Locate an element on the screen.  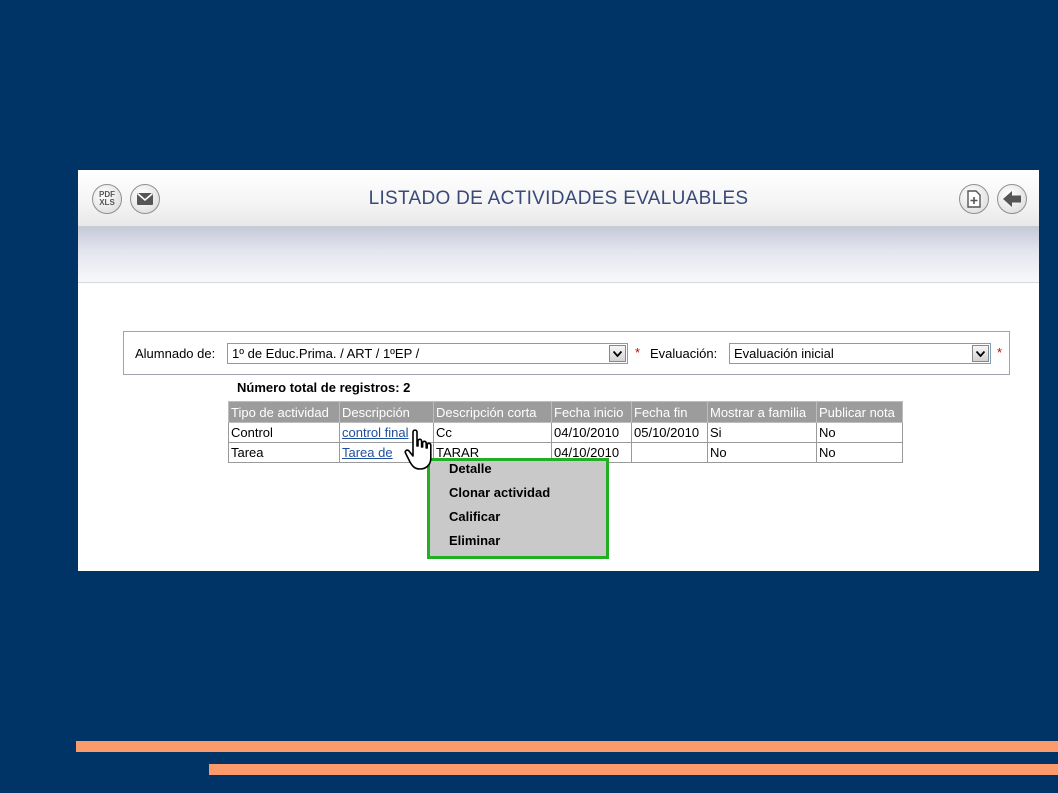
table-cell: Cc is located at coordinates (492, 432).